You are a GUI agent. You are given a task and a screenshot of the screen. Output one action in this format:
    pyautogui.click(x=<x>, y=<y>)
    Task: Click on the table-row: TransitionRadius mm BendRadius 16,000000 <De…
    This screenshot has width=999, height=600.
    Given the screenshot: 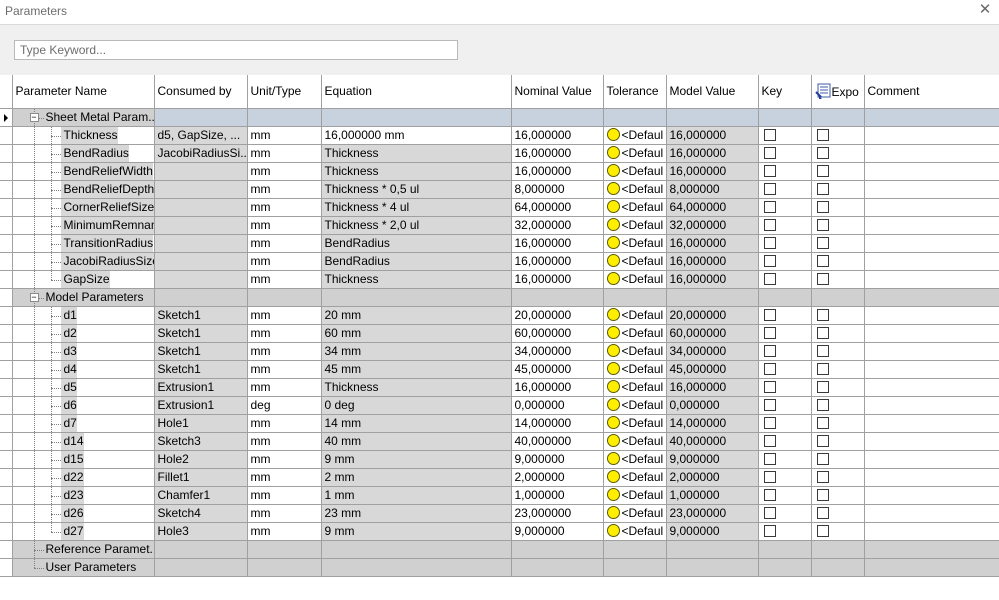 What is the action you would take?
    pyautogui.click(x=499, y=243)
    